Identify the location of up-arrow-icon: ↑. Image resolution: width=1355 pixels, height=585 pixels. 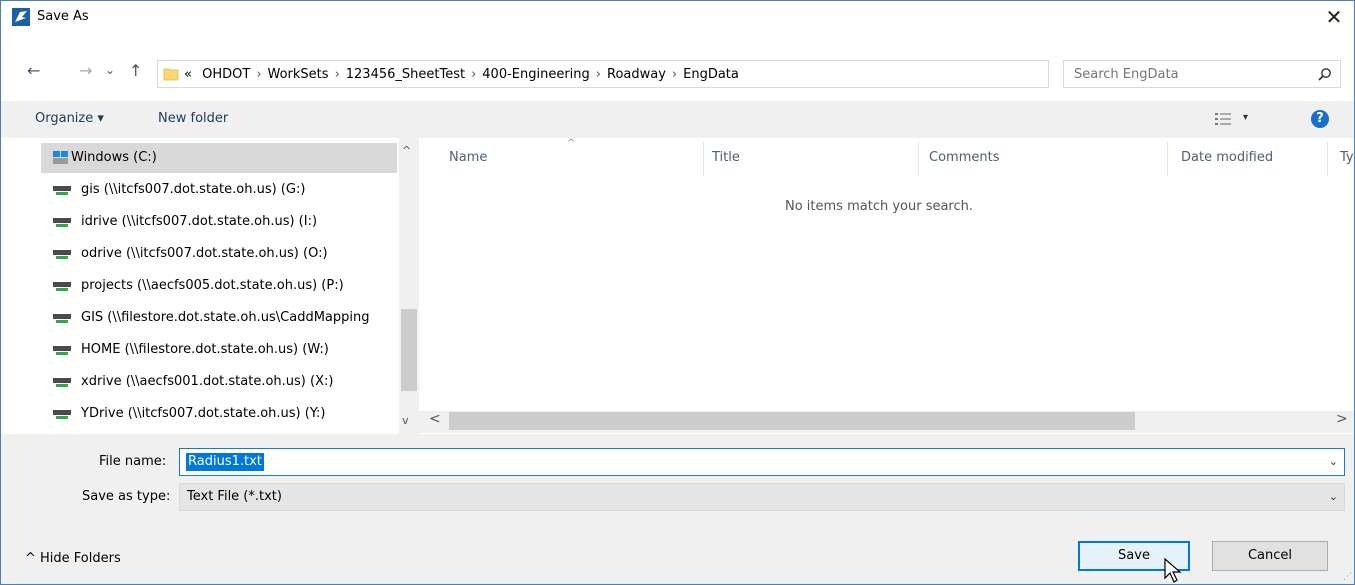
(135, 70).